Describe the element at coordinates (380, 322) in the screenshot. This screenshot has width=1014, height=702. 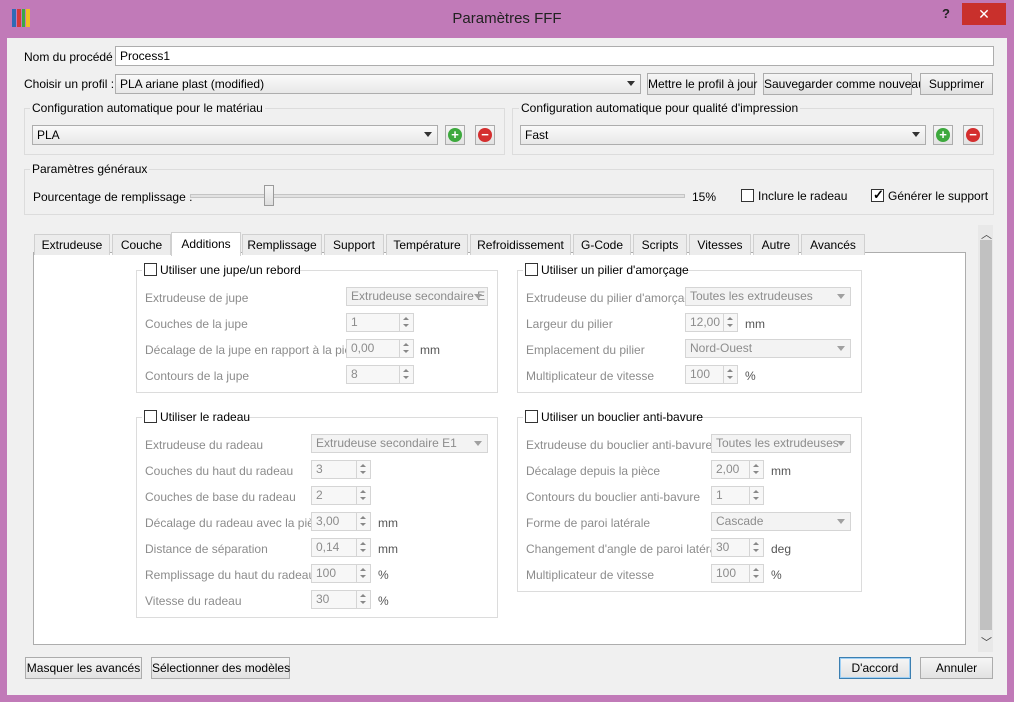
I see `skirt-layers-spinbox: 1` at that location.